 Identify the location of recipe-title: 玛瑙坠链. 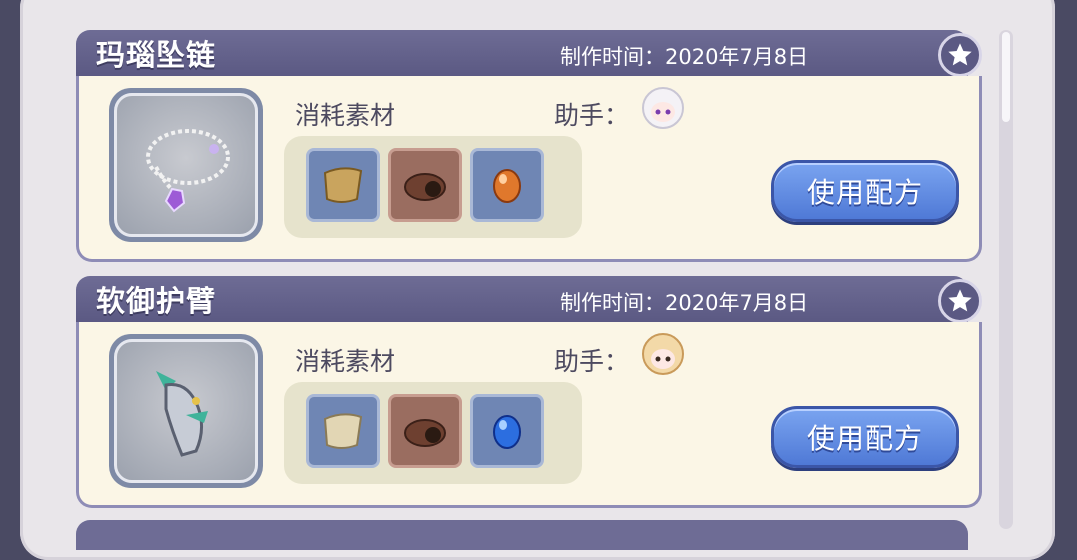
(156, 55).